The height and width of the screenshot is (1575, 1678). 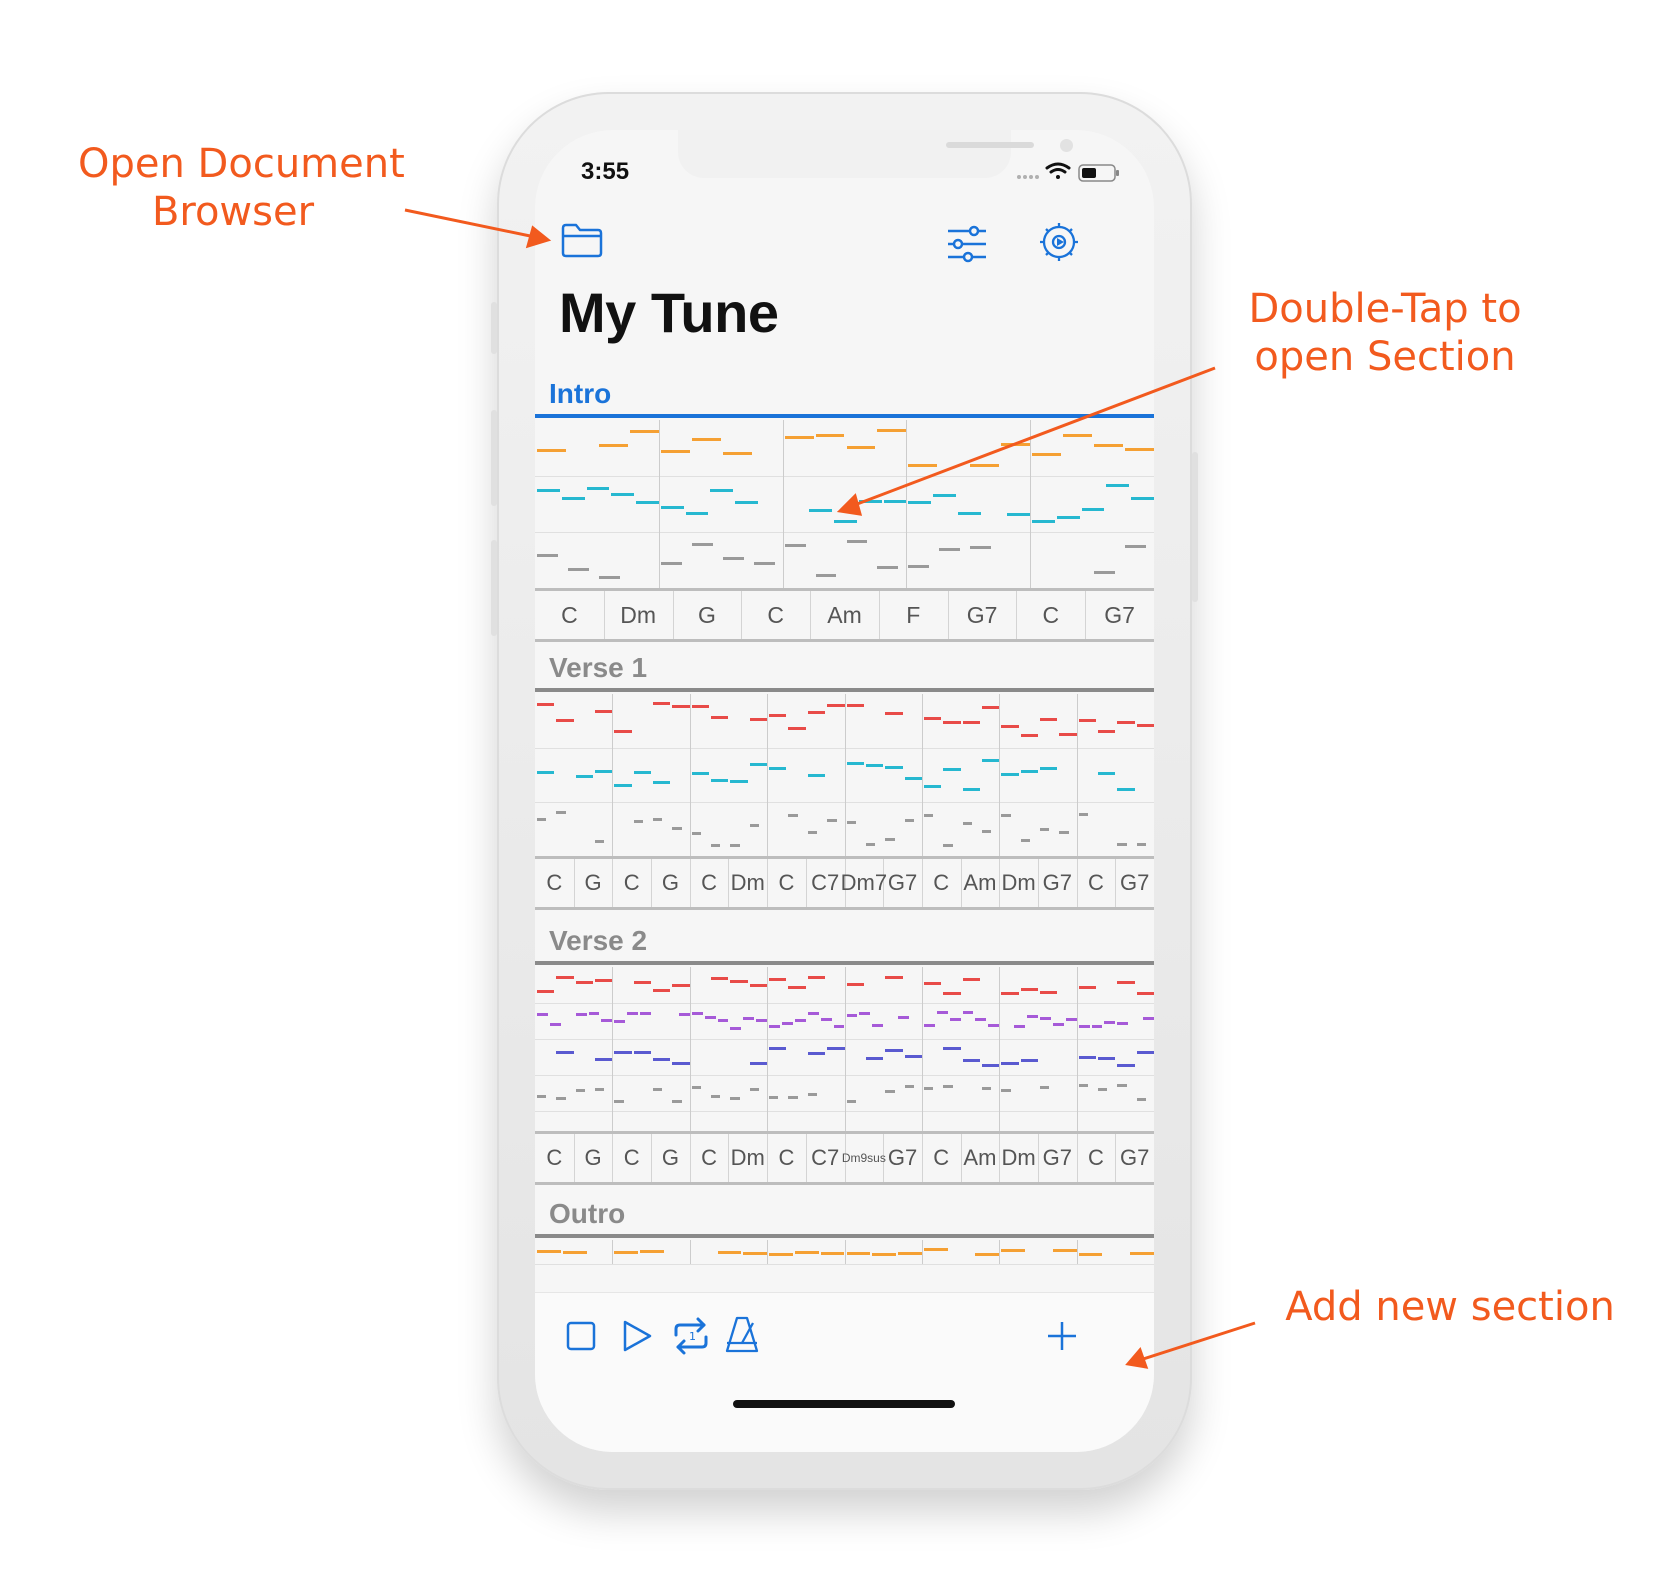 I want to click on chord-cell: Dm7, so click(x=864, y=883).